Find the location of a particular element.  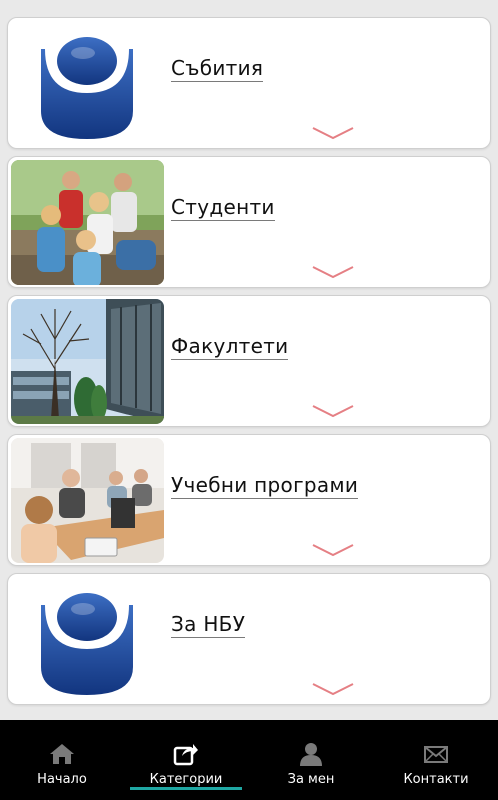

category-title: За НБУ is located at coordinates (208, 625).